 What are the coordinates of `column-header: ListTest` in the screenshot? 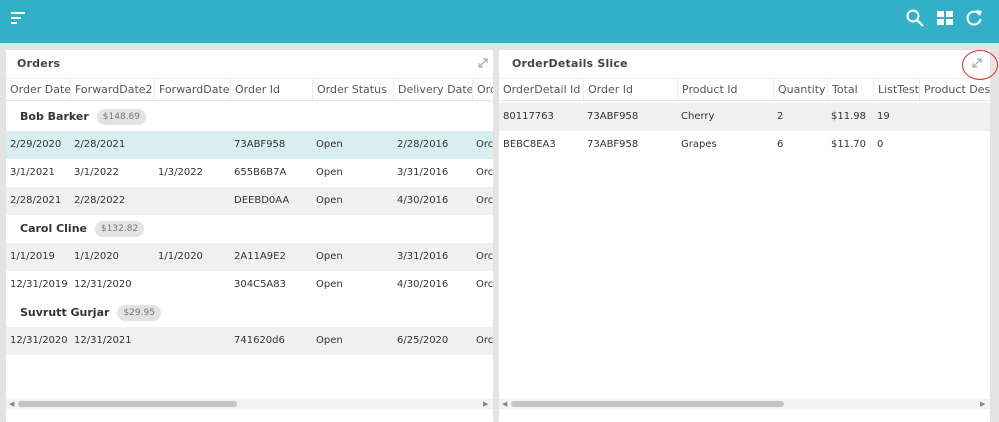 It's located at (896, 90).